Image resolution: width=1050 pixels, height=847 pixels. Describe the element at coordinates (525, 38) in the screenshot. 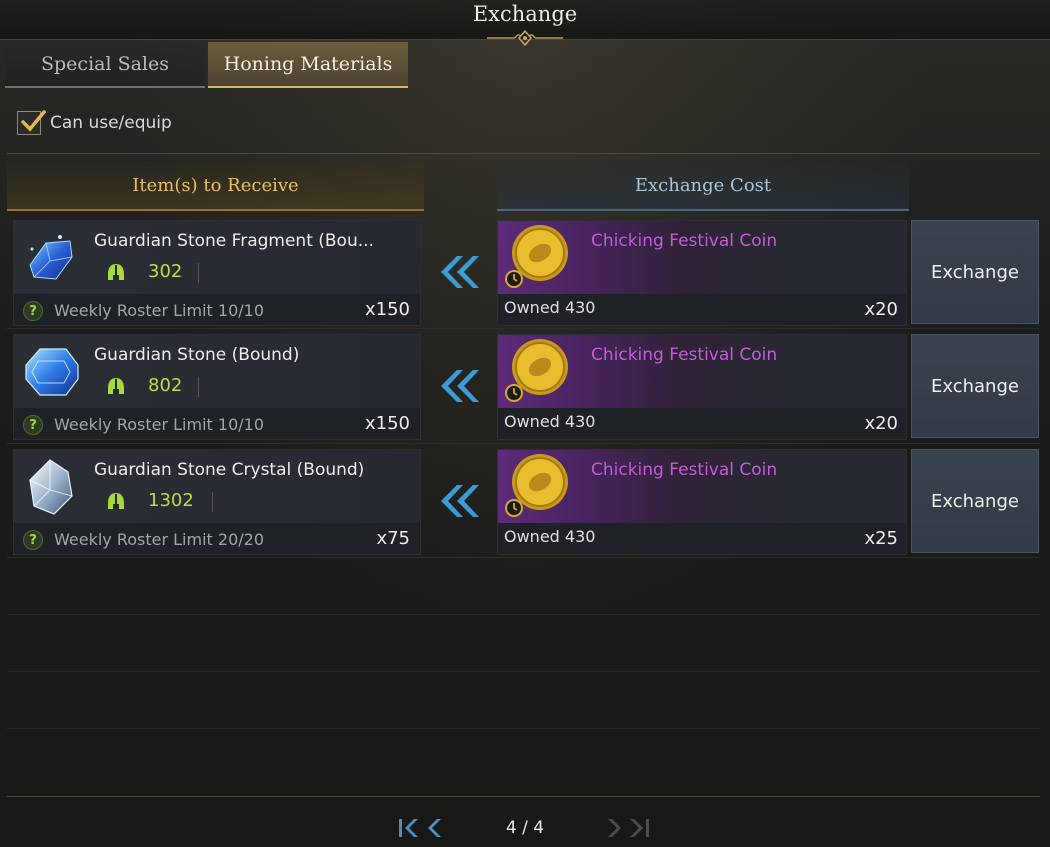

I see `title-ornament-icon` at that location.